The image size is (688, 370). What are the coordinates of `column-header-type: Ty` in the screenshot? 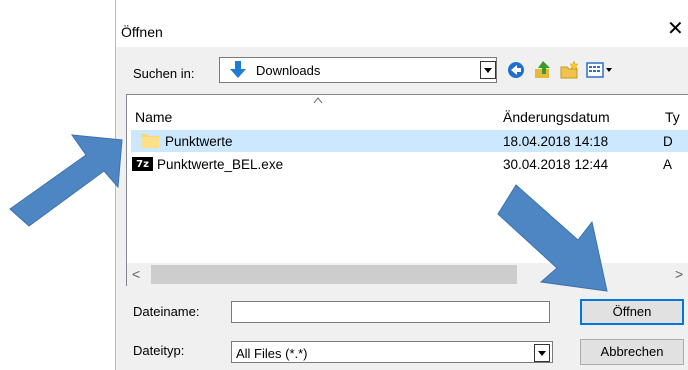 It's located at (672, 117).